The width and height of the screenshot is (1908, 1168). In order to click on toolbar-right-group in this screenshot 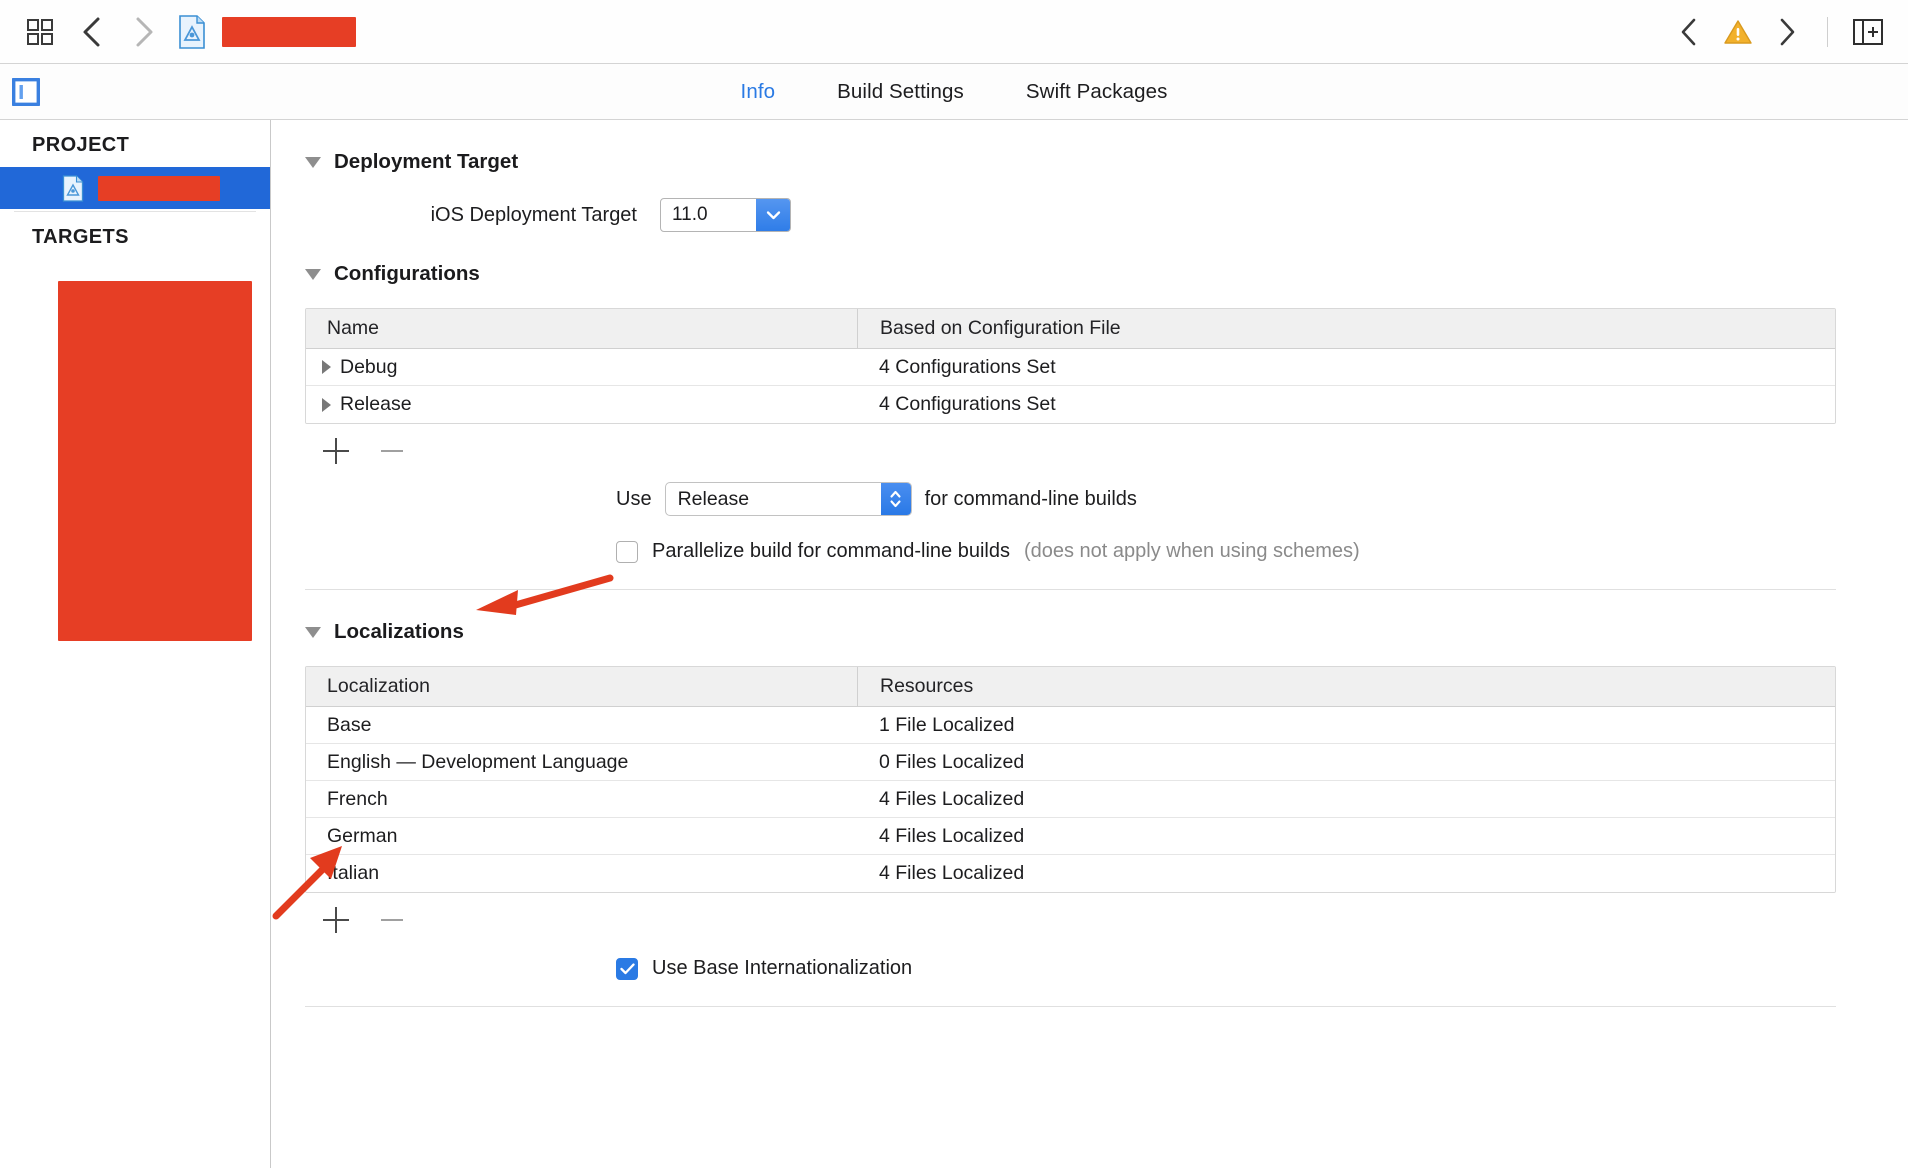, I will do `click(1778, 32)`.